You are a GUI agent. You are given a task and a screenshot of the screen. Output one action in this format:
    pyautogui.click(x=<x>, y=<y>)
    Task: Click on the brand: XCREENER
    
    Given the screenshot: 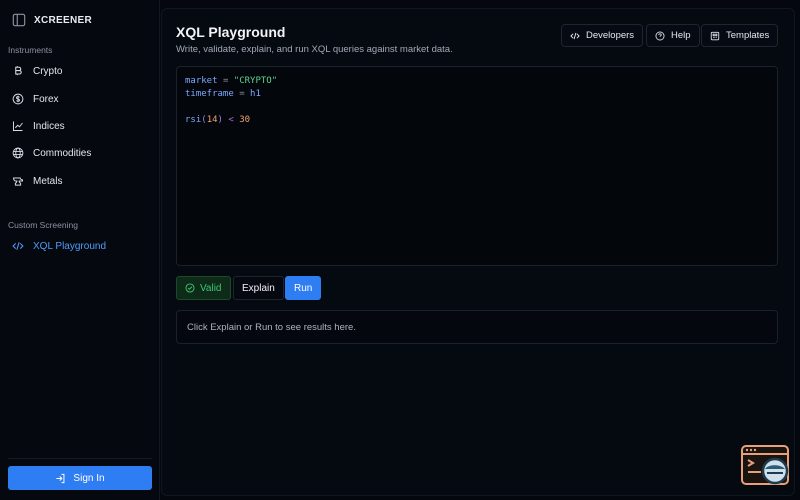 What is the action you would take?
    pyautogui.click(x=52, y=20)
    